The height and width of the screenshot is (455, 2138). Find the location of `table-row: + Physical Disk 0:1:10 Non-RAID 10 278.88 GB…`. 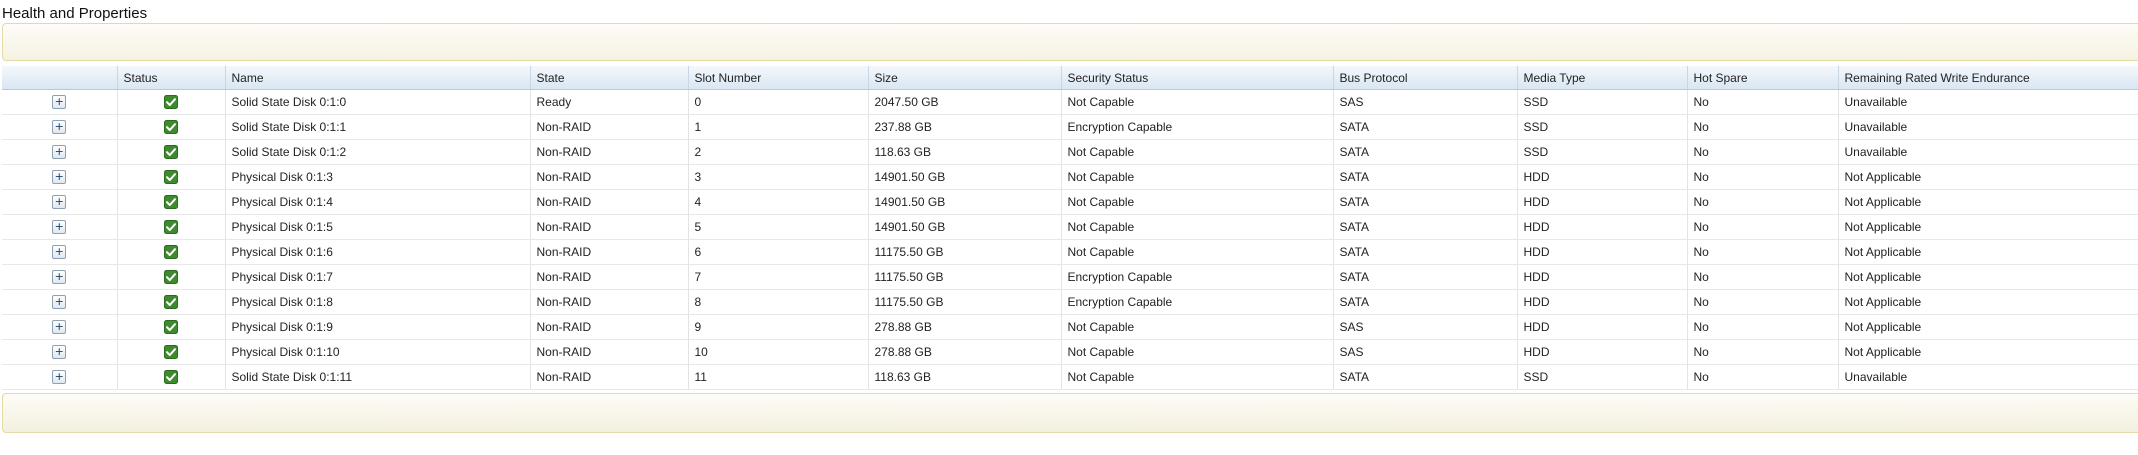

table-row: + Physical Disk 0:1:10 Non-RAID 10 278.88 GB… is located at coordinates (1070, 352).